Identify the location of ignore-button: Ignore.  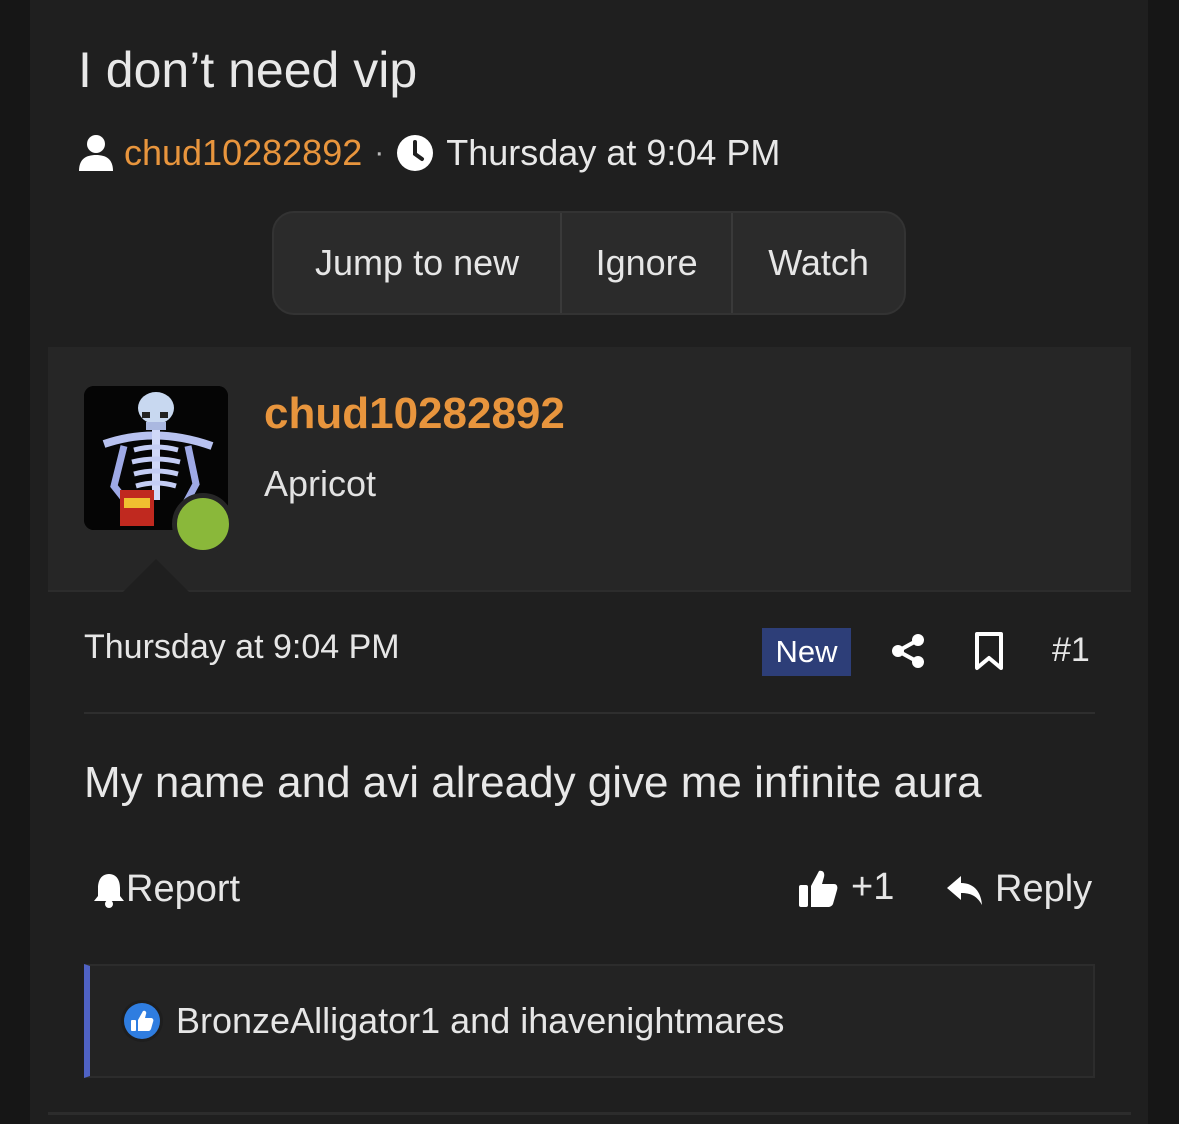
(648, 263).